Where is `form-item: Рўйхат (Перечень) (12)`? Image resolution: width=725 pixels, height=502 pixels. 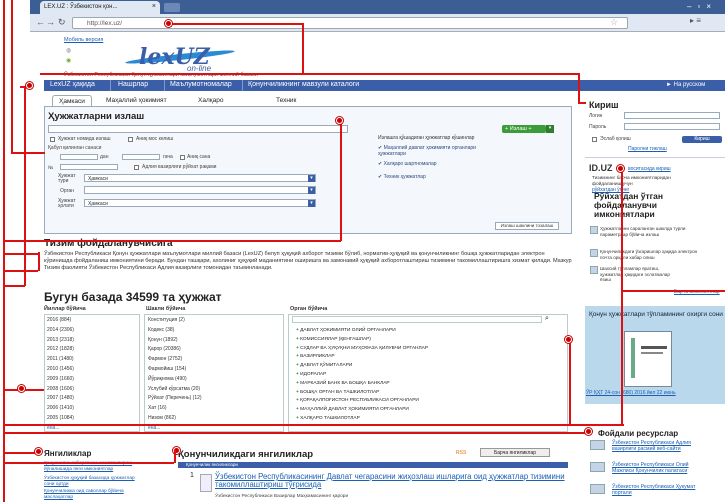
form-item: Рўйхат (Перечень) (12) is located at coordinates (175, 398).